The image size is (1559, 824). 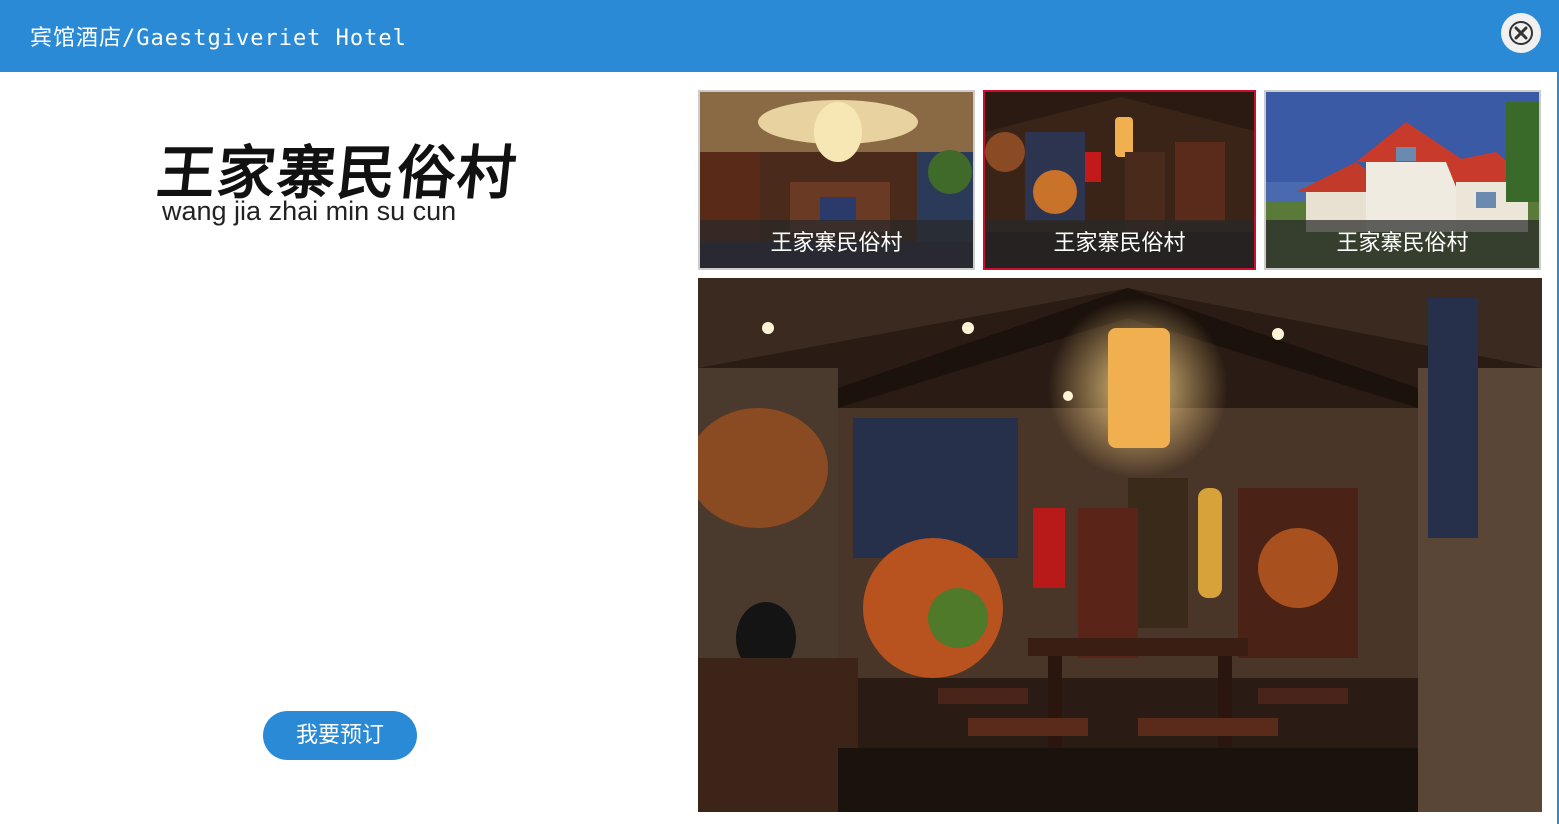 What do you see at coordinates (836, 180) in the screenshot?
I see `gallery-thumbnail-banquet: 王家寨民俗村` at bounding box center [836, 180].